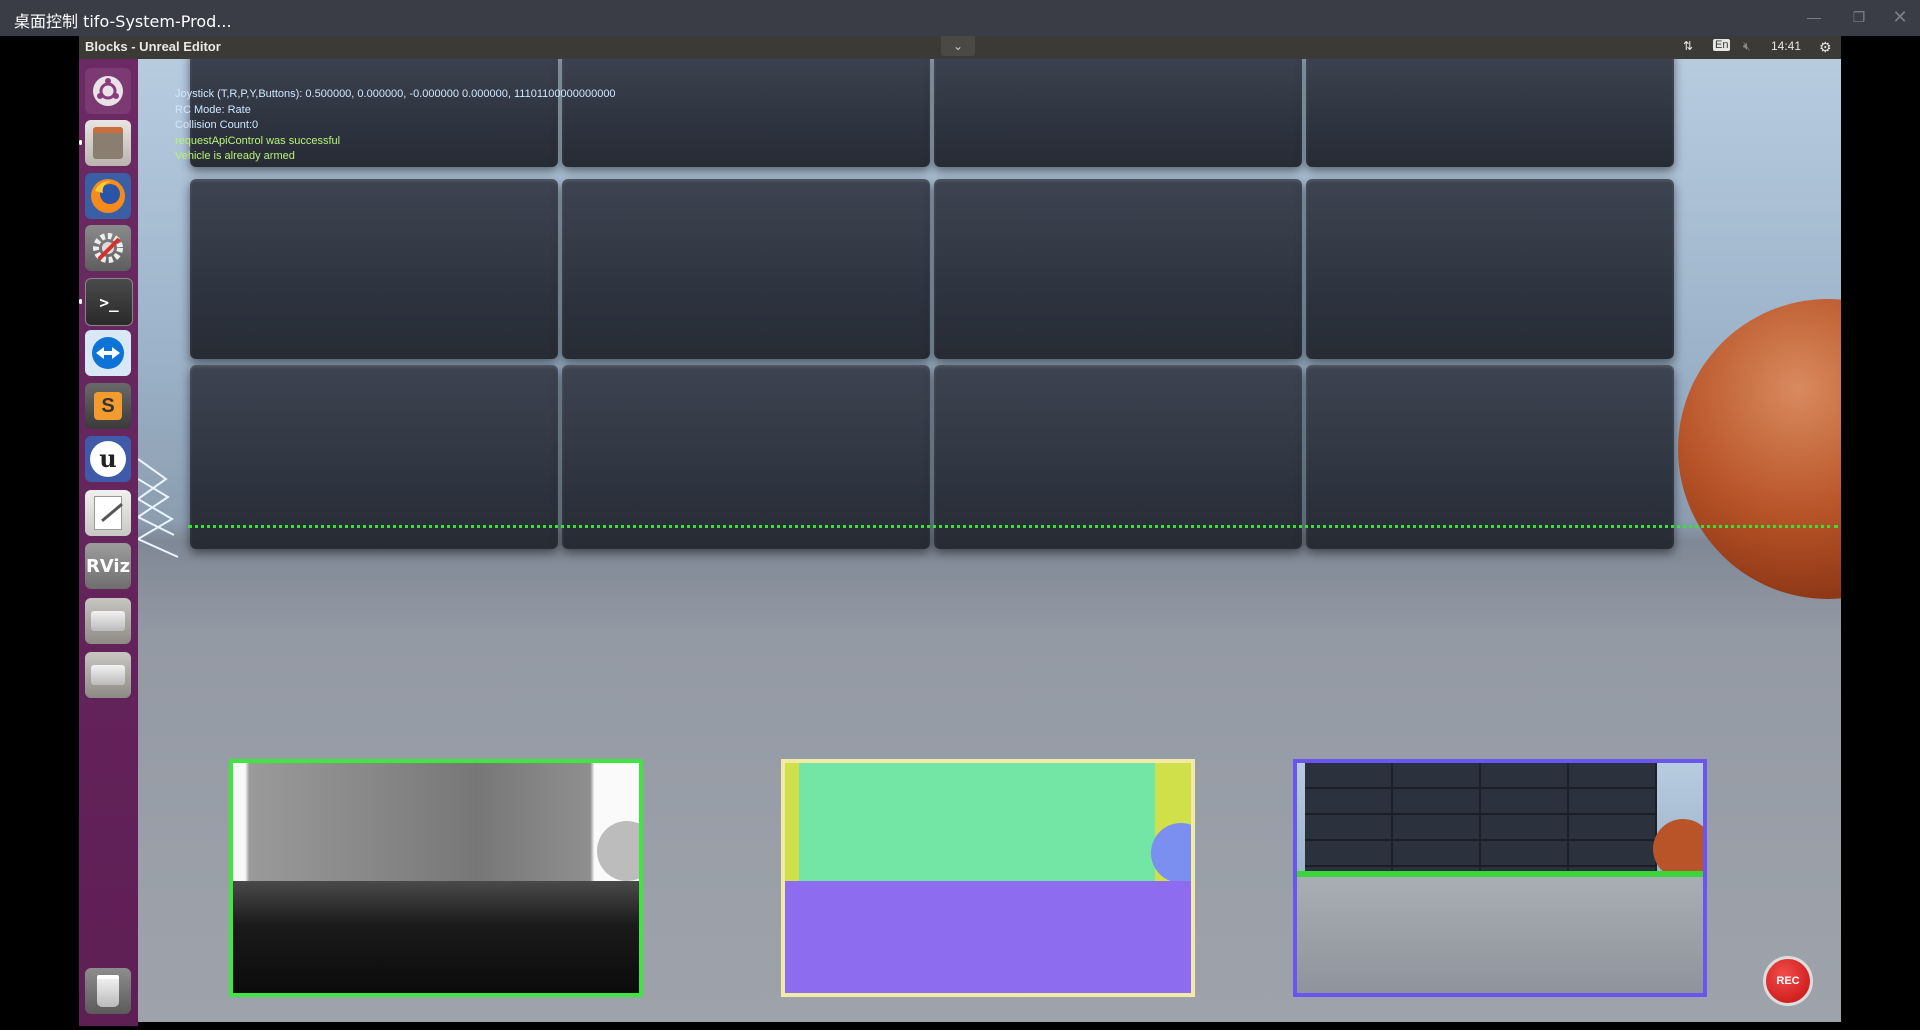  Describe the element at coordinates (1688, 46) in the screenshot. I see `network-transfer-icon: ⇅` at that location.